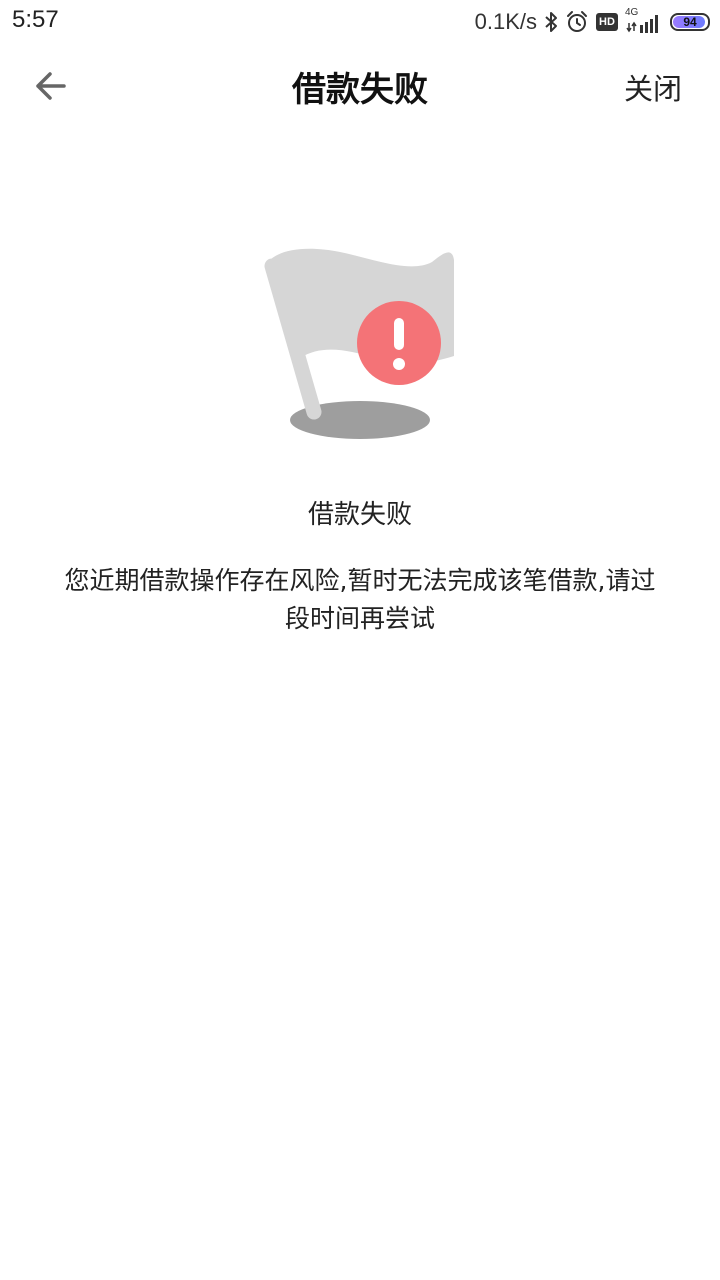 This screenshot has width=720, height=1280. Describe the element at coordinates (607, 22) in the screenshot. I see `hd-icon: HD` at that location.